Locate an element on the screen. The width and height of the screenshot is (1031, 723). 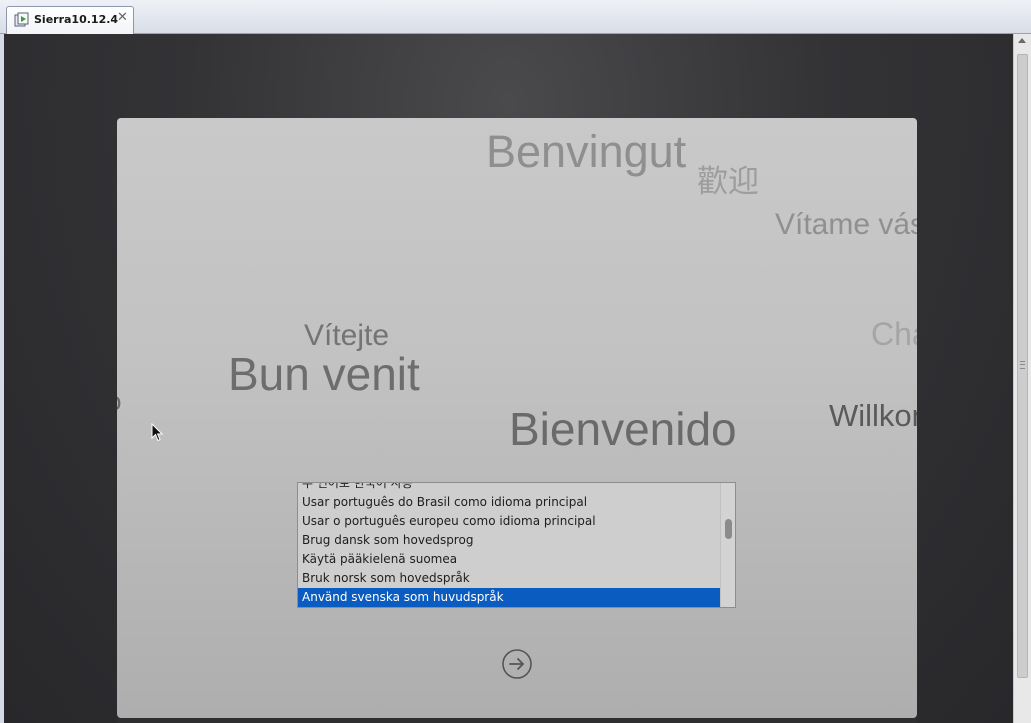
welcome-word-slovak: Vítame vás is located at coordinates (846, 224).